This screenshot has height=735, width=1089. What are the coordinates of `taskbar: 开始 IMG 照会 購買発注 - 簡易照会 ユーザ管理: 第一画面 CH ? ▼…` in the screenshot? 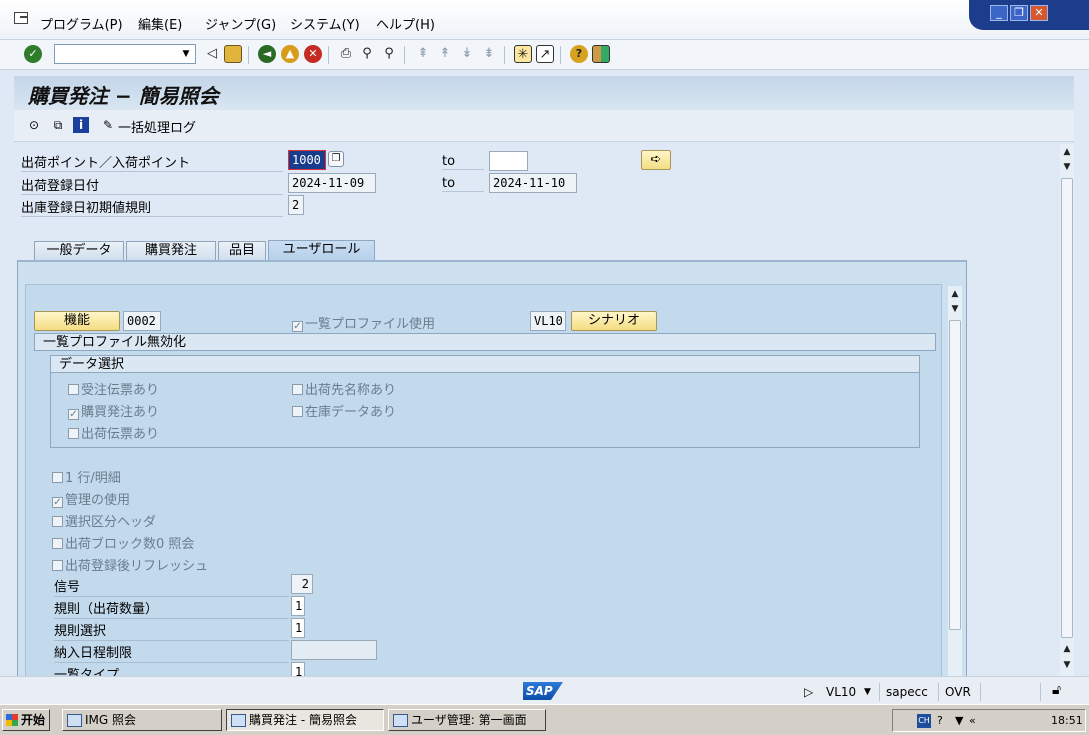 It's located at (544, 719).